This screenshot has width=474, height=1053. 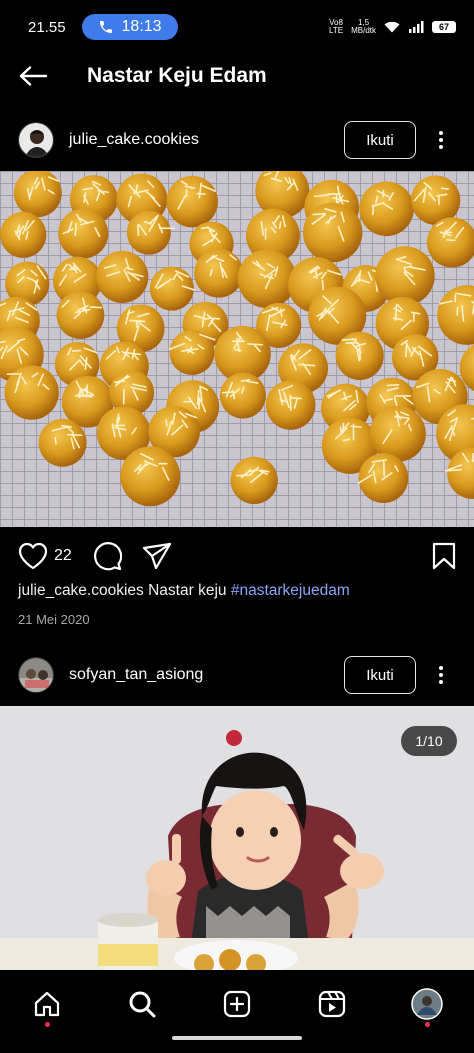 What do you see at coordinates (237, 1038) in the screenshot?
I see `home-indicator` at bounding box center [237, 1038].